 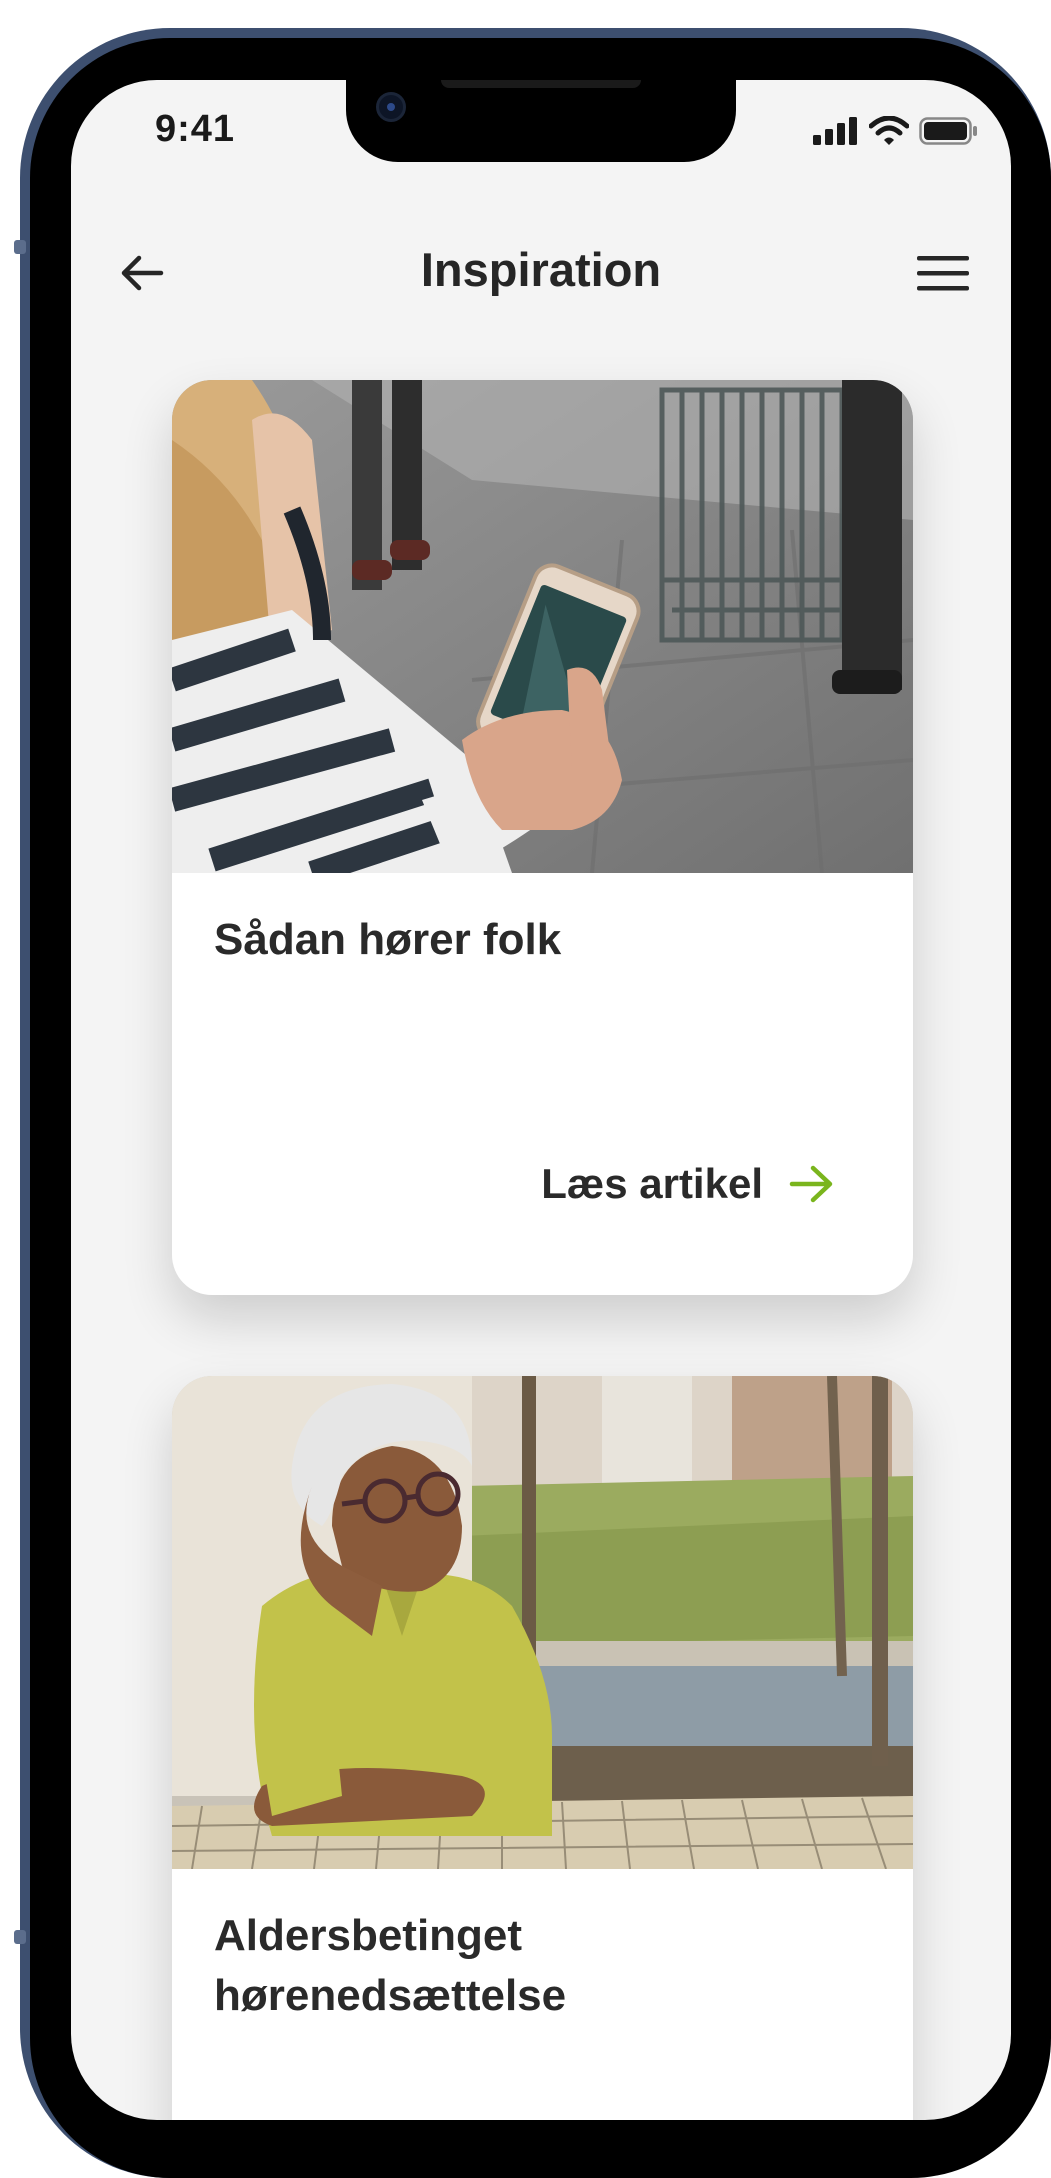 What do you see at coordinates (948, 131) in the screenshot?
I see `battery-icon` at bounding box center [948, 131].